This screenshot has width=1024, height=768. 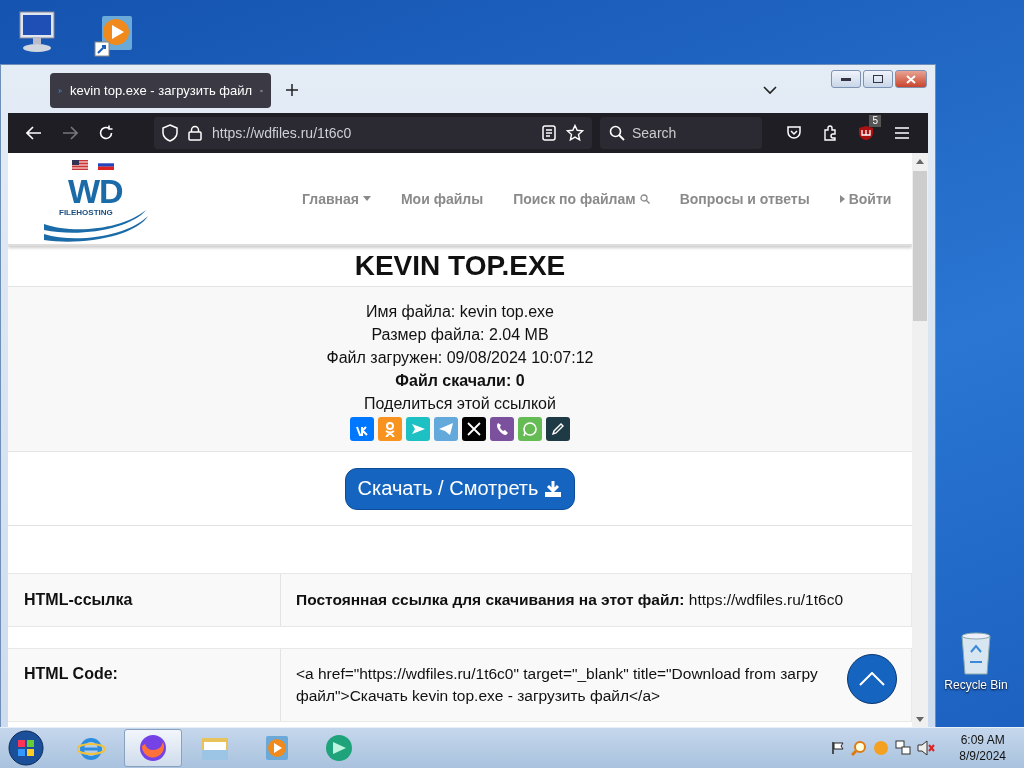 I want to click on caret-down-icon, so click(x=366, y=198).